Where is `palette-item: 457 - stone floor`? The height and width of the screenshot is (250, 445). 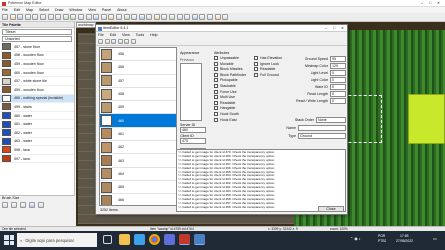
palette-item: 457 - stone floor is located at coordinates (37, 47).